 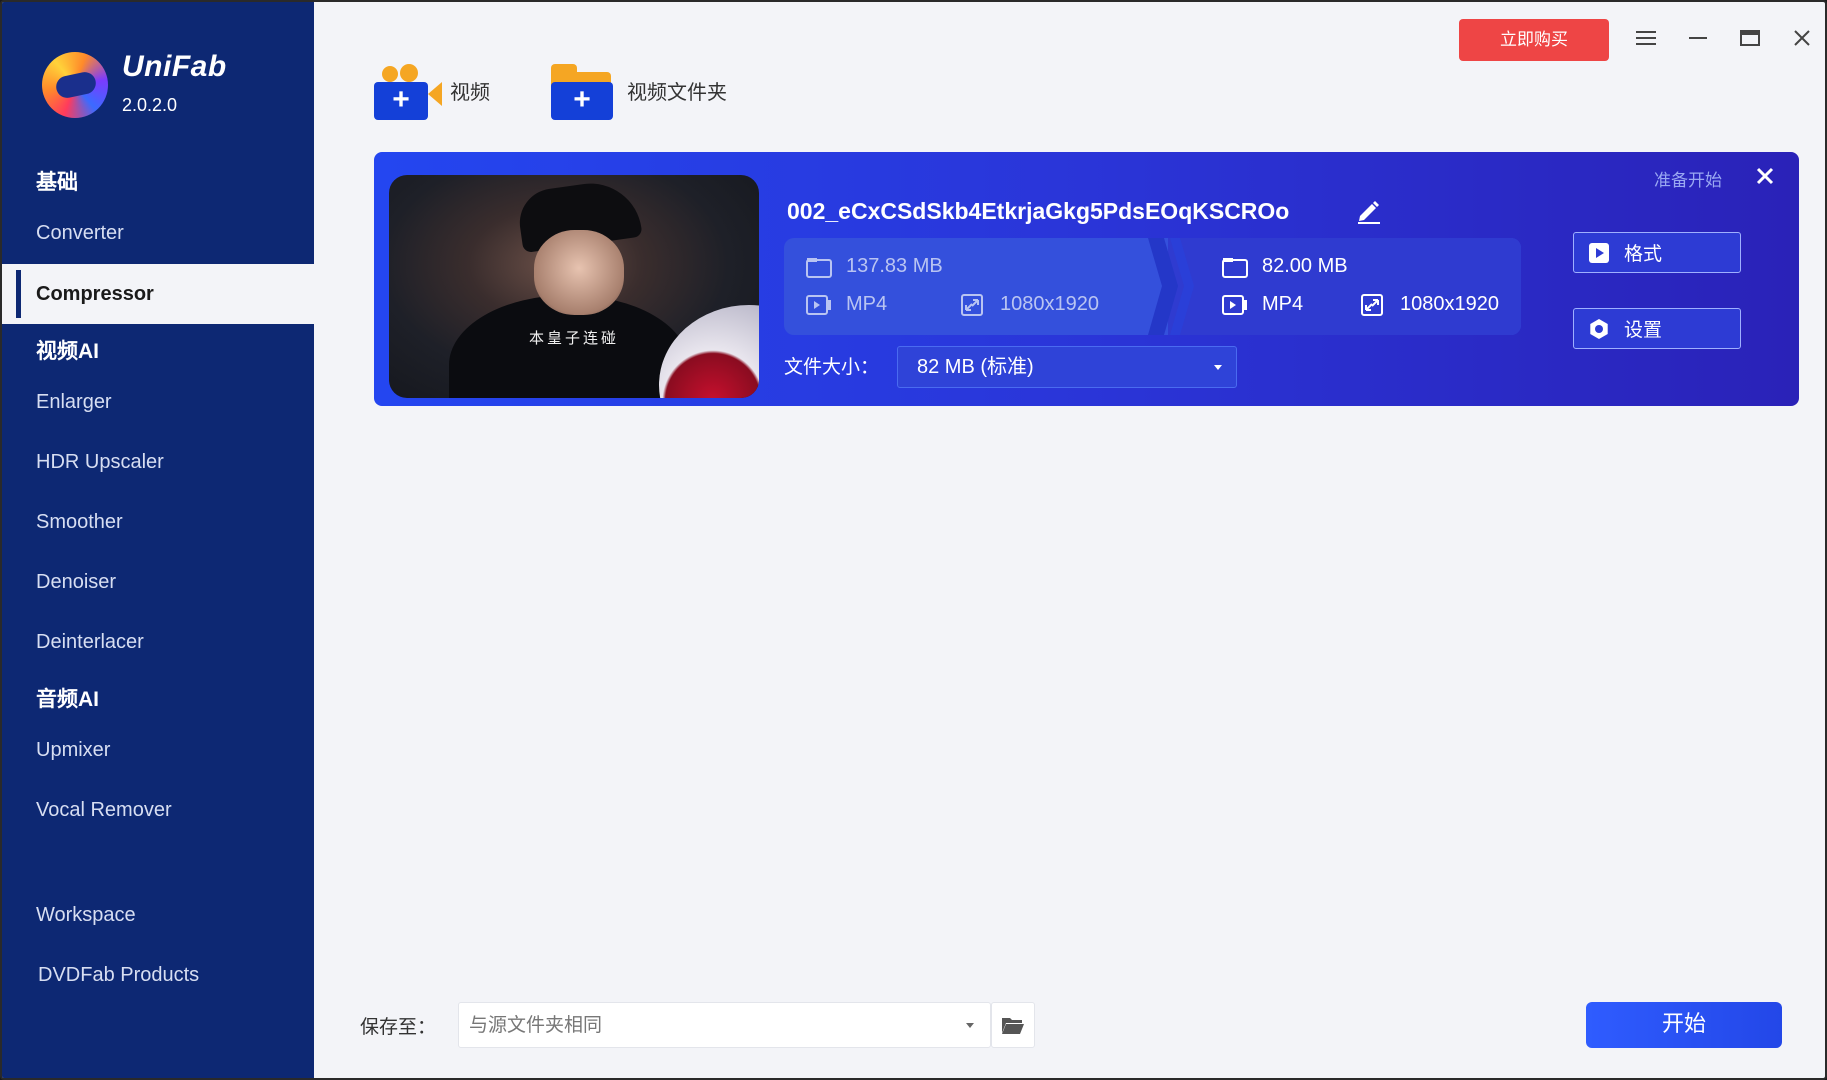 I want to click on sidebar-item-hdr-upscaler: HDR Upscaler, so click(x=158, y=462).